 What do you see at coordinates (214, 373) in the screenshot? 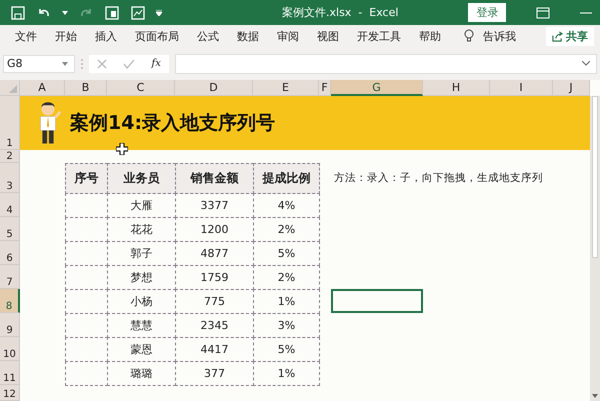
I see `table-cell: 377` at bounding box center [214, 373].